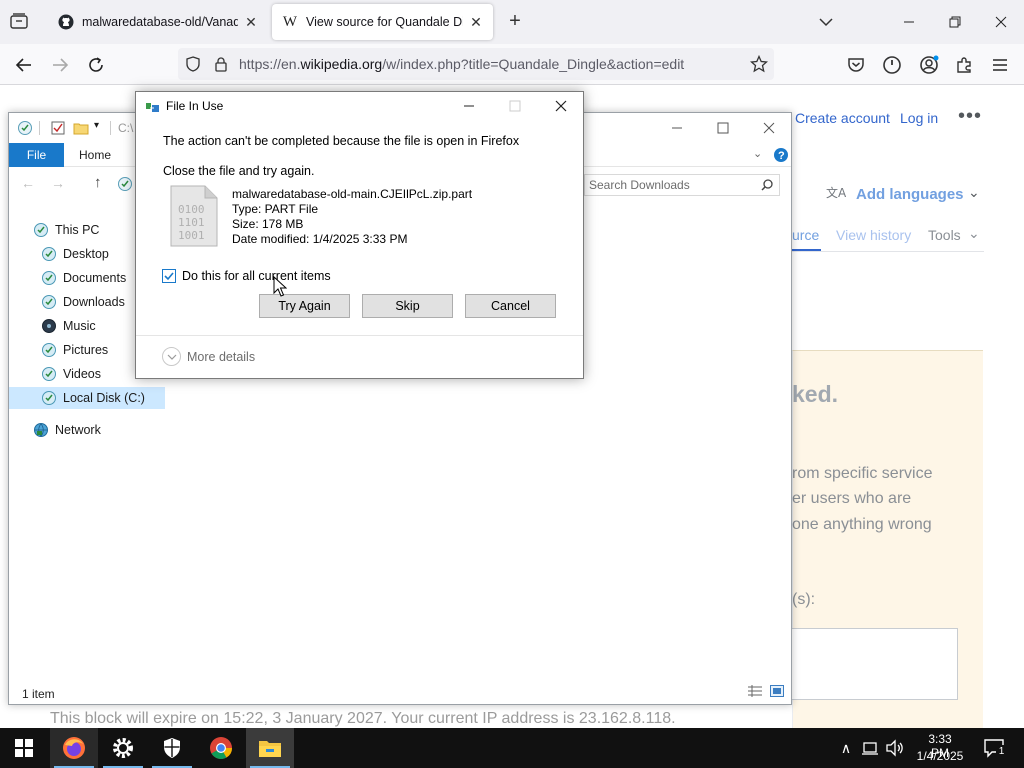 Image resolution: width=1024 pixels, height=768 pixels. I want to click on tab-view-history: View history, so click(873, 235).